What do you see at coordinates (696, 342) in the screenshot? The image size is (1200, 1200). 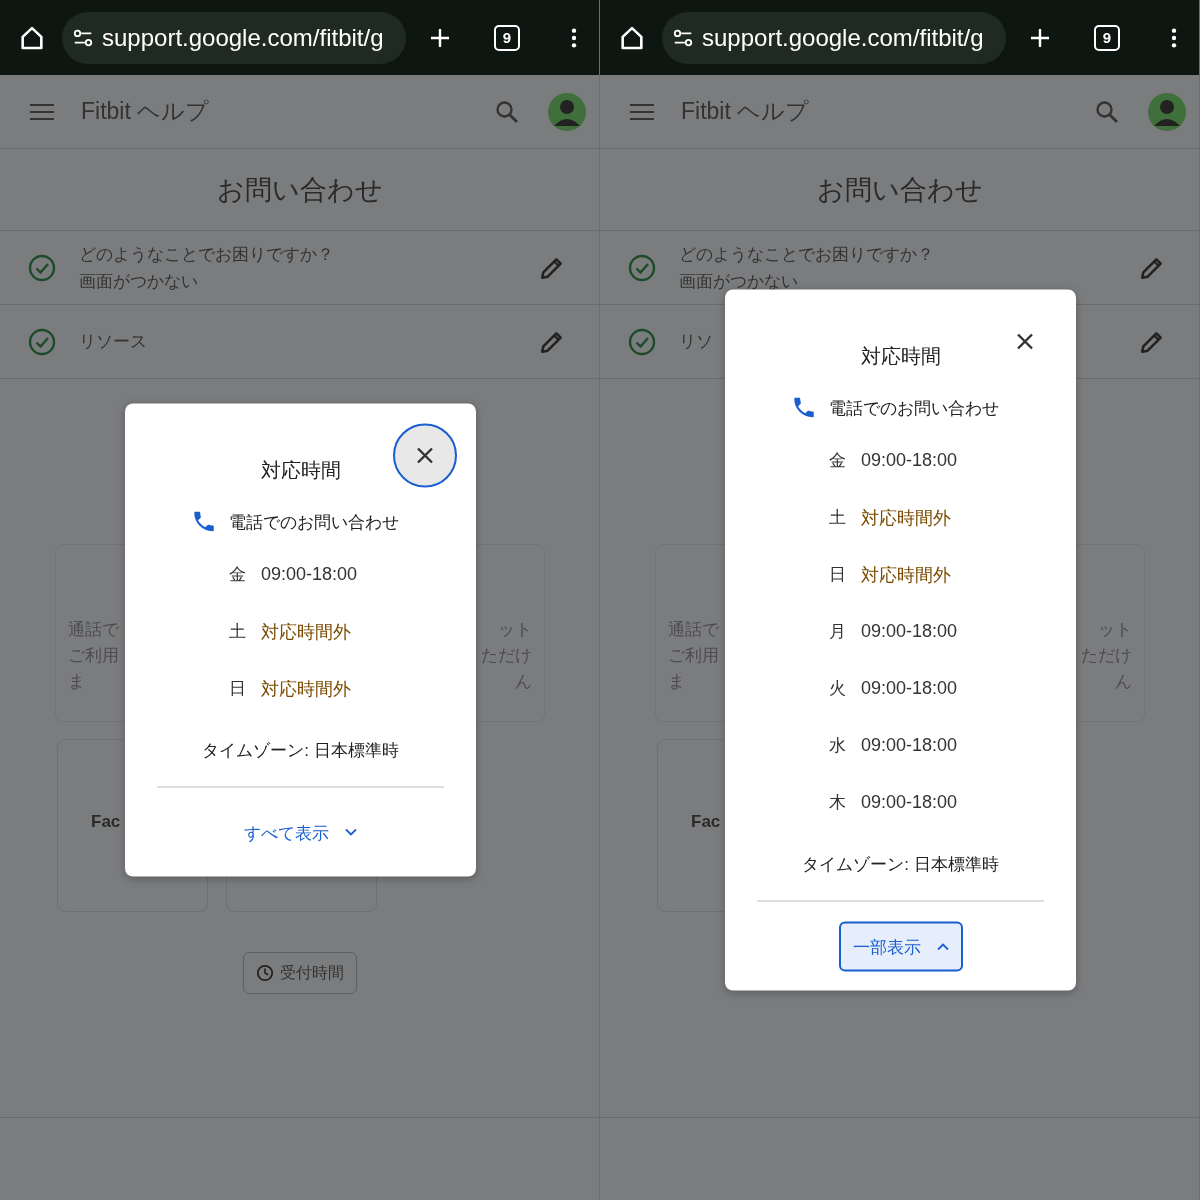 I see `step-question: リソ` at bounding box center [696, 342].